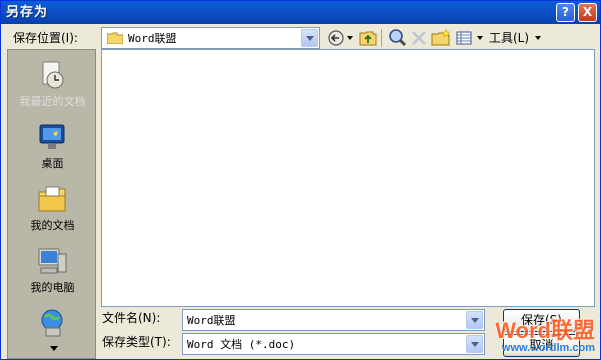 The height and width of the screenshot is (360, 601). I want to click on views-dropdown-icon, so click(480, 38).